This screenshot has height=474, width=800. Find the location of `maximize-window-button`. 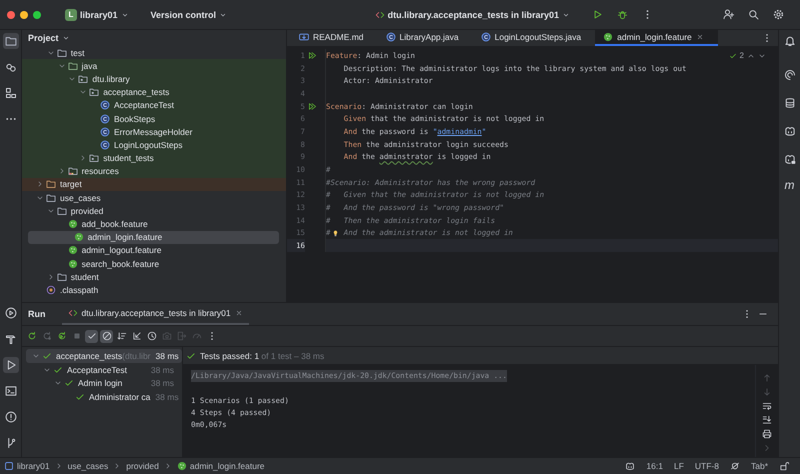

maximize-window-button is located at coordinates (37, 14).